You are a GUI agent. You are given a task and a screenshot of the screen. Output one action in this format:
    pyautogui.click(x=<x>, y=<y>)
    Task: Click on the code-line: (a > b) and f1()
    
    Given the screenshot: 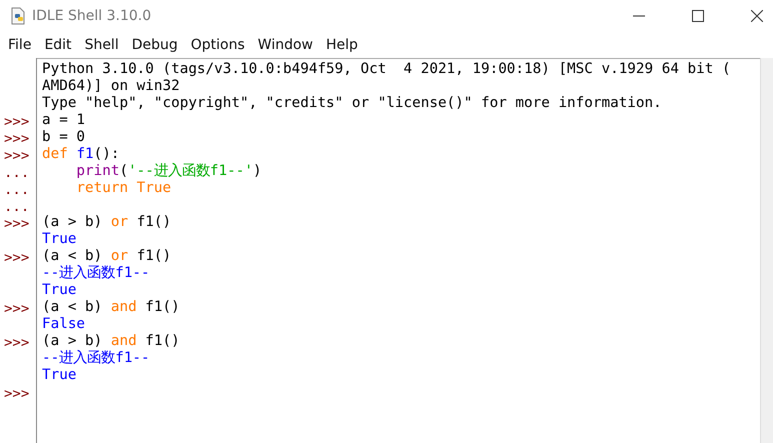 What is the action you would take?
    pyautogui.click(x=111, y=341)
    